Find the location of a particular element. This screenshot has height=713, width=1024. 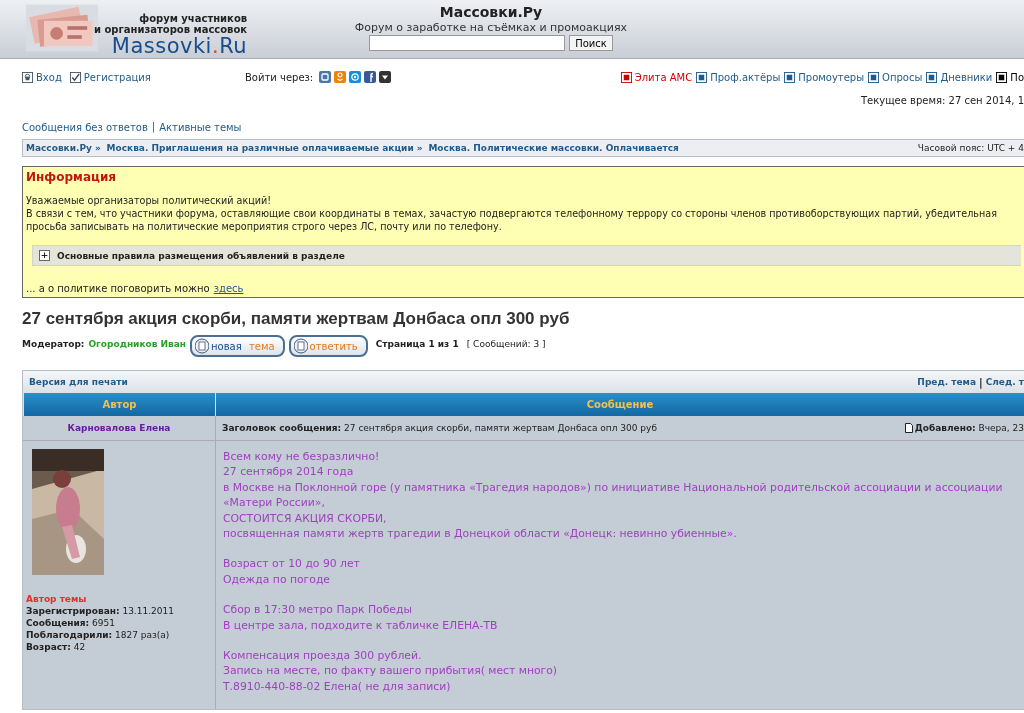

post-text: 27 сентября 2014 года is located at coordinates (289, 472).